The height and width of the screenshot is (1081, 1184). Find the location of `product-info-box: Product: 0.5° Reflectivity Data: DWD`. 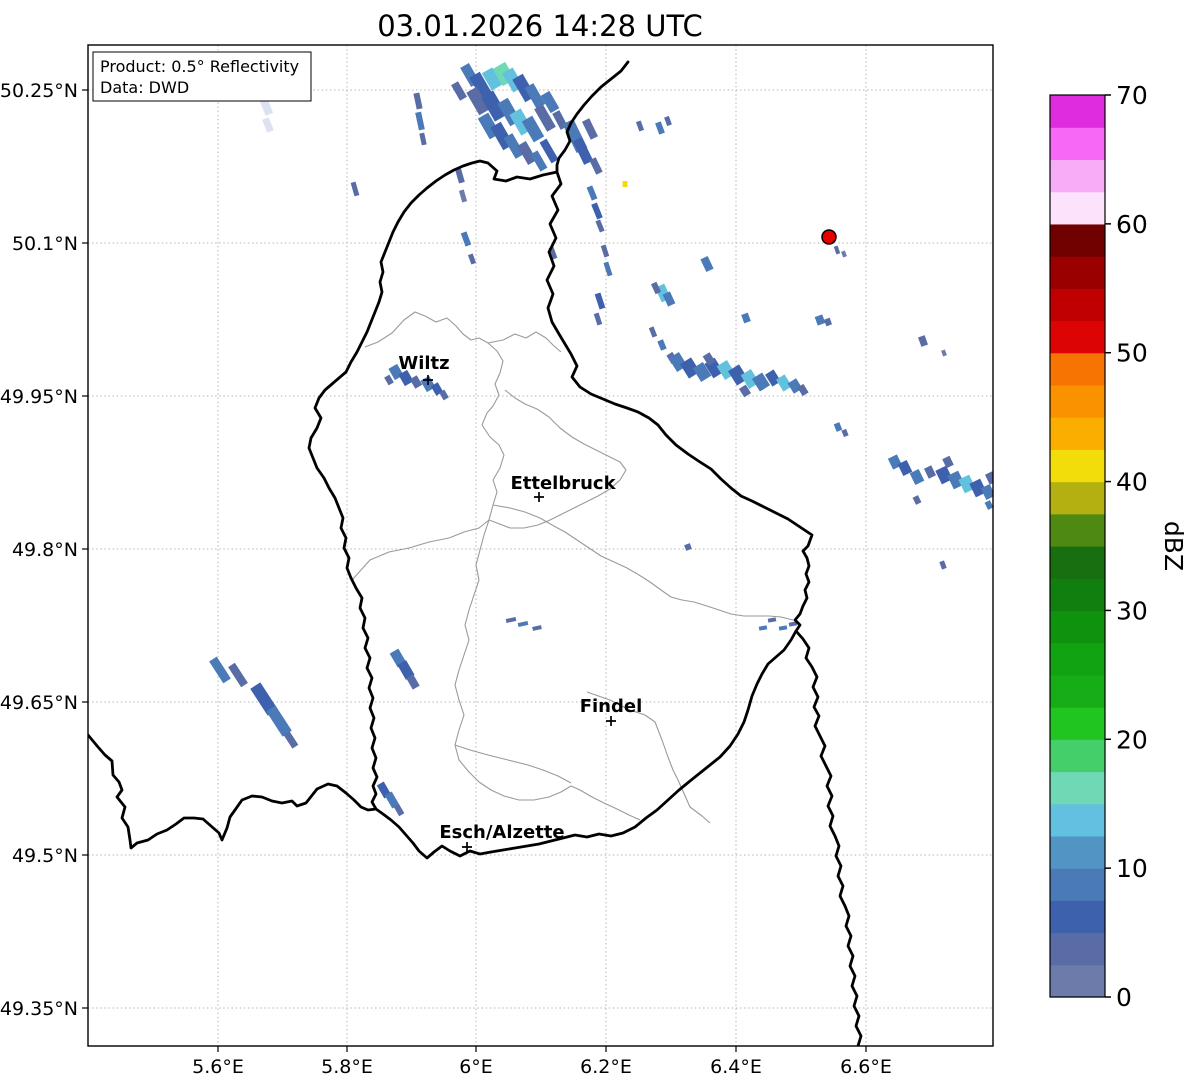

product-info-box: Product: 0.5° Reflectivity Data: DWD is located at coordinates (202, 76).